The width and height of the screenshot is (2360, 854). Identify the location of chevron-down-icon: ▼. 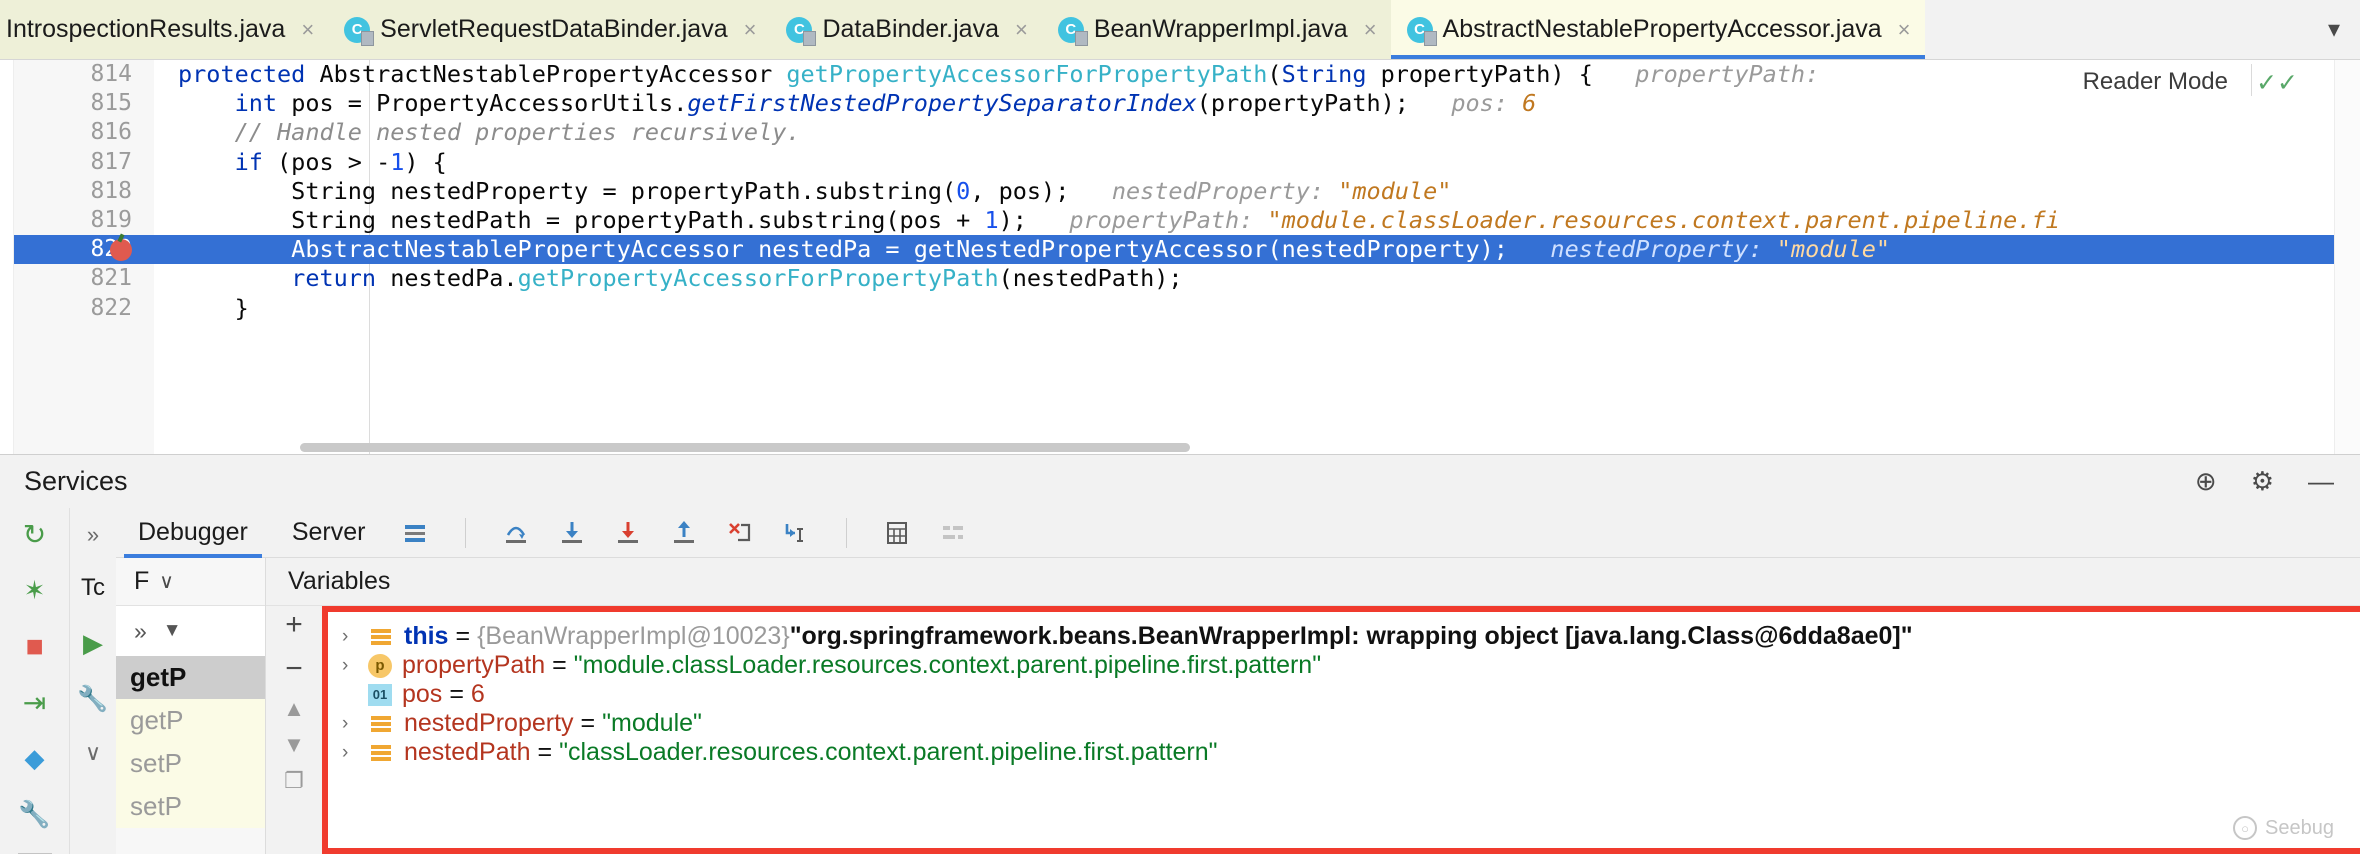
(172, 631).